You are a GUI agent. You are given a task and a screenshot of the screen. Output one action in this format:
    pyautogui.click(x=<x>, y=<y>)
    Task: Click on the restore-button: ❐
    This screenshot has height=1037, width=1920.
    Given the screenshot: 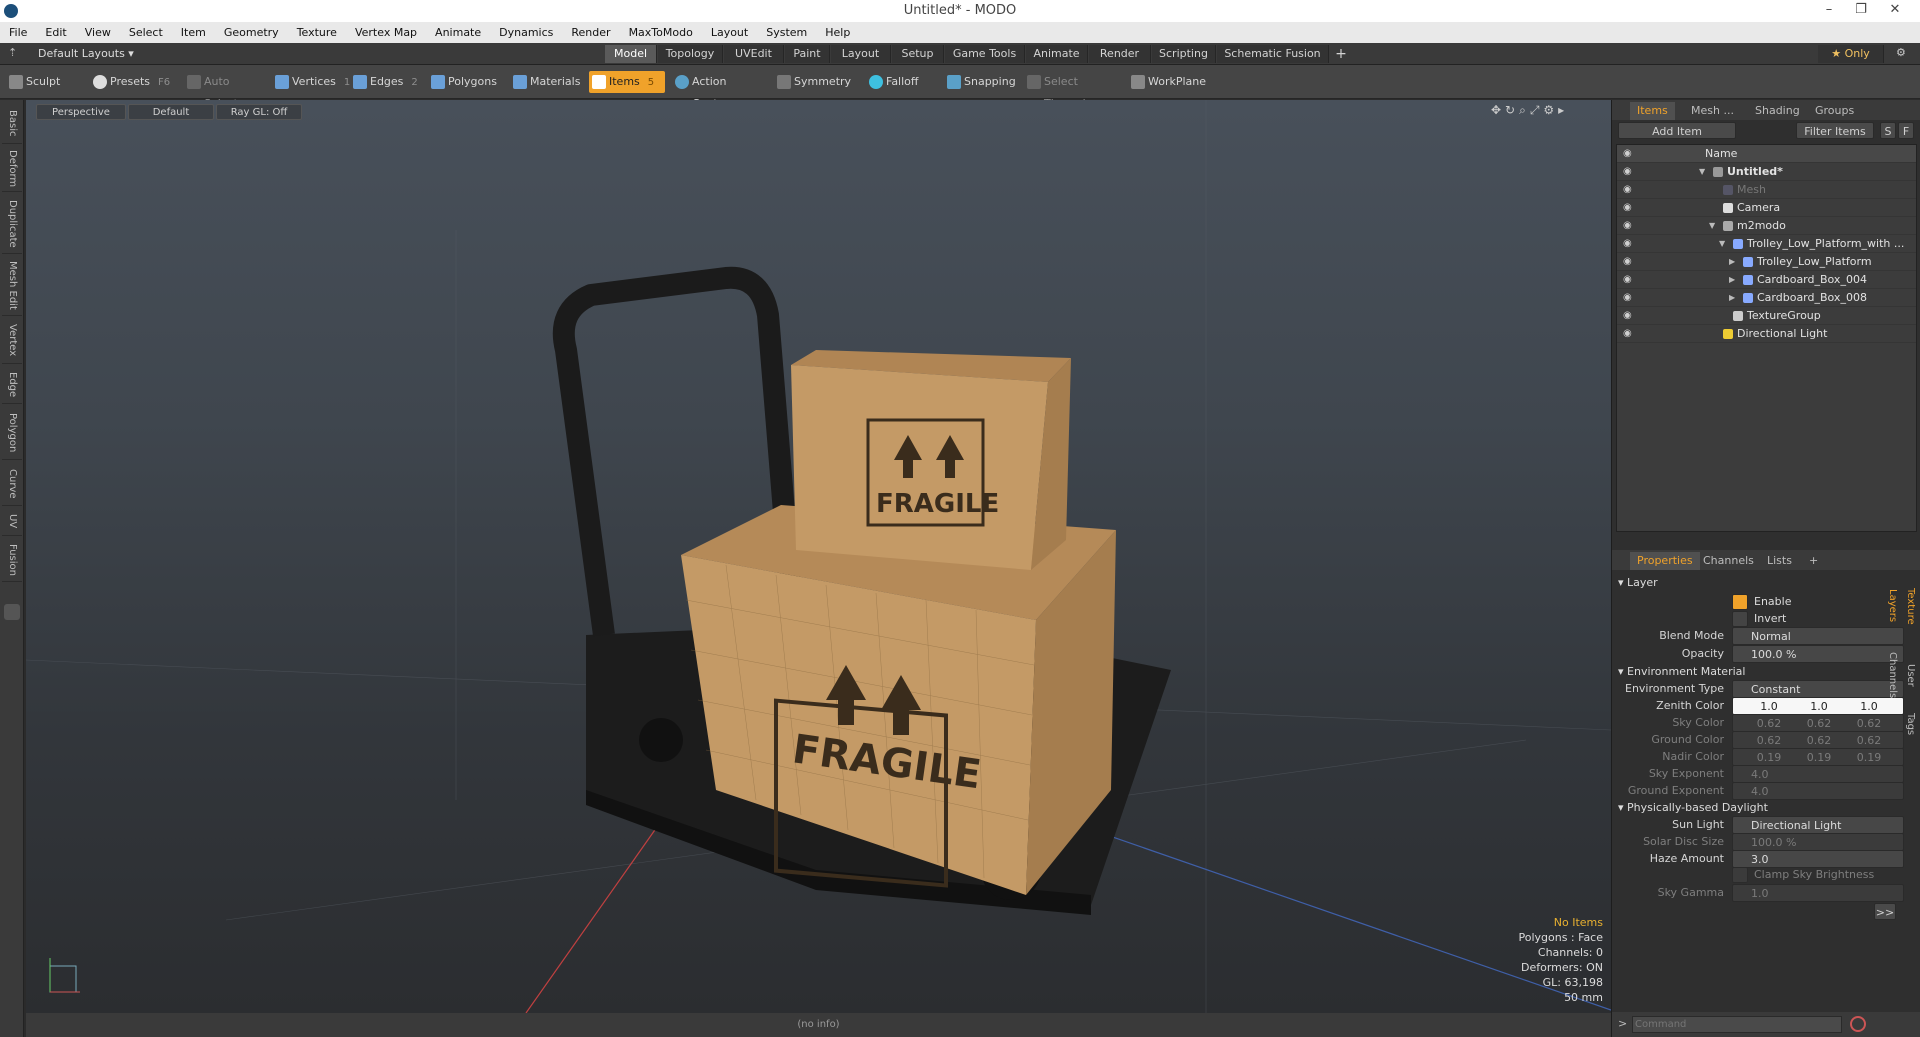 What is the action you would take?
    pyautogui.click(x=1861, y=10)
    